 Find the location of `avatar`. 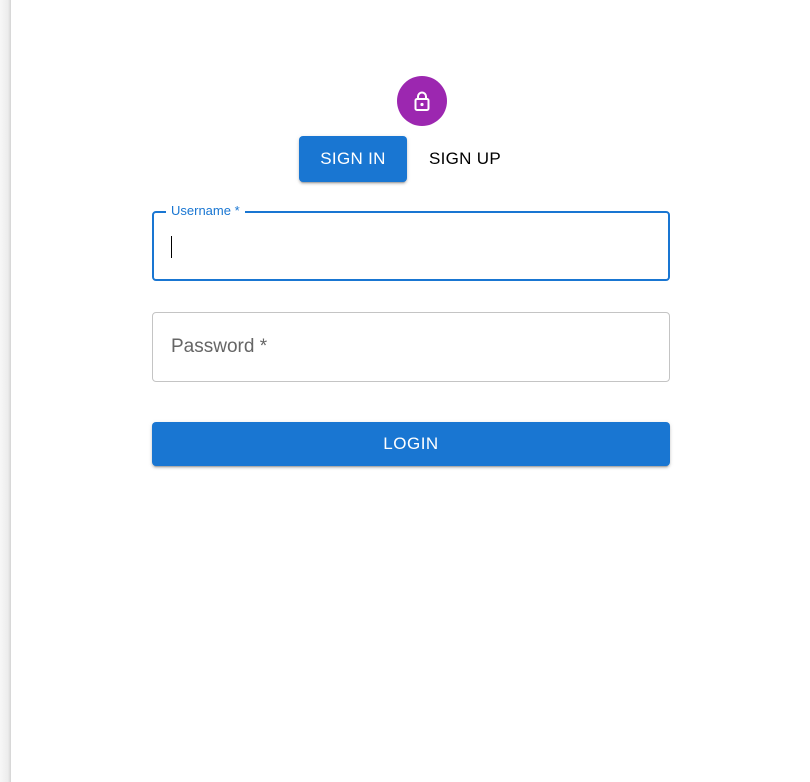

avatar is located at coordinates (422, 101).